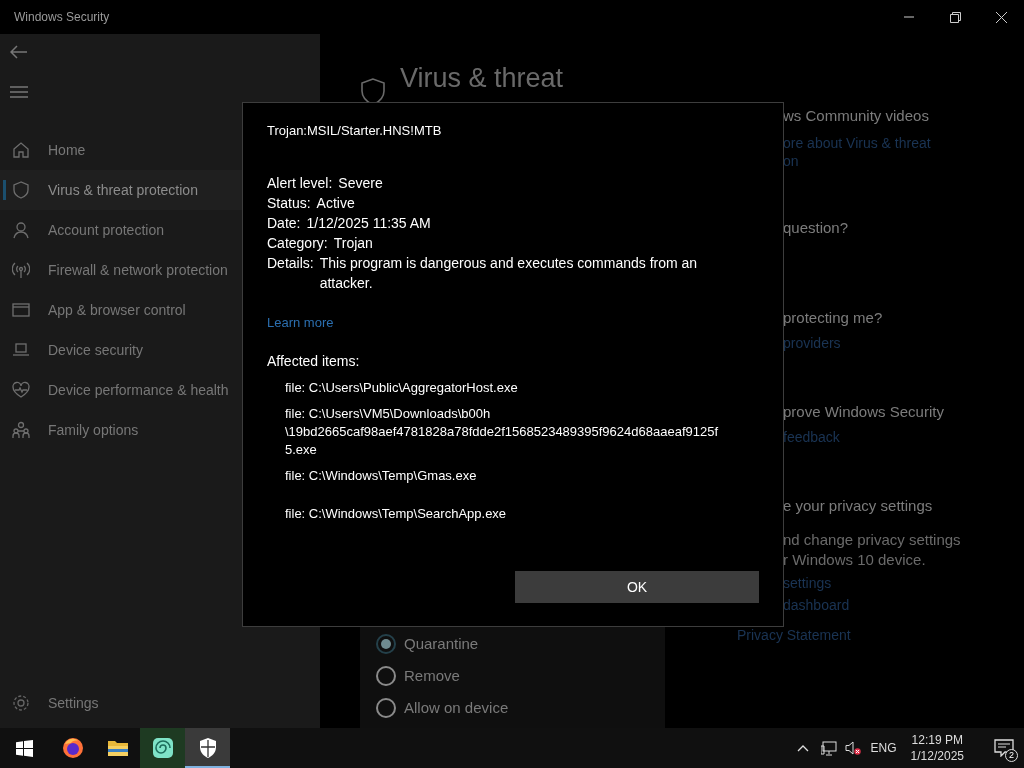 This screenshot has height=768, width=1024. Describe the element at coordinates (21, 310) in the screenshot. I see `window-icon` at that location.